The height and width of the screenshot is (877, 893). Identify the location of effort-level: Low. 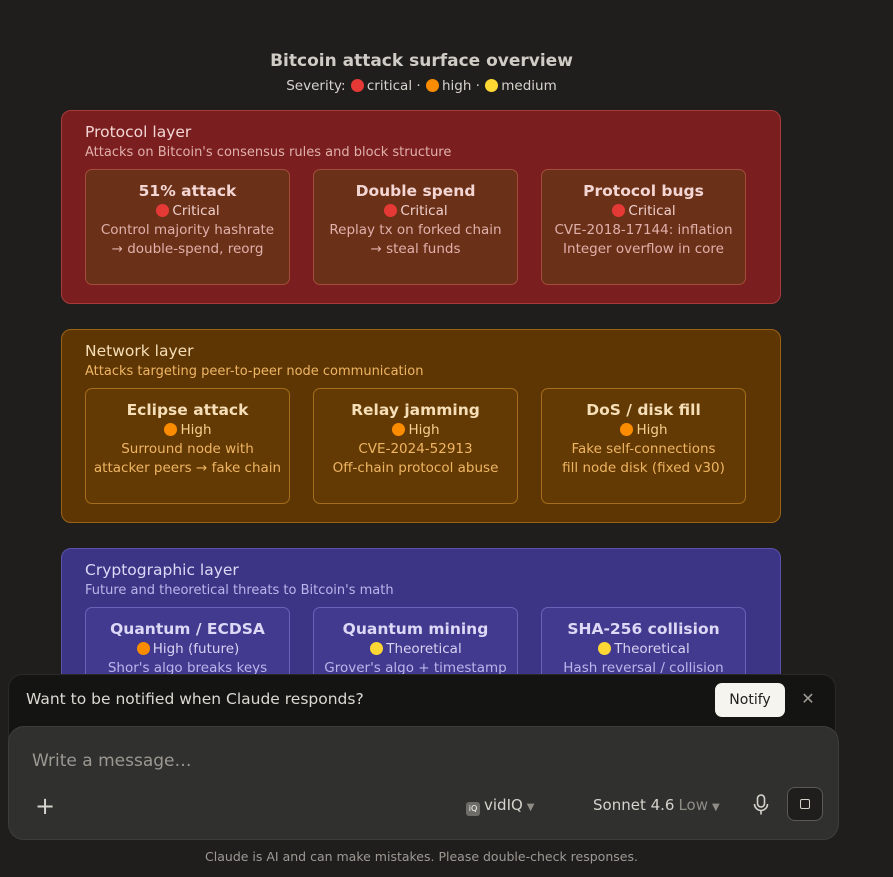
(693, 805).